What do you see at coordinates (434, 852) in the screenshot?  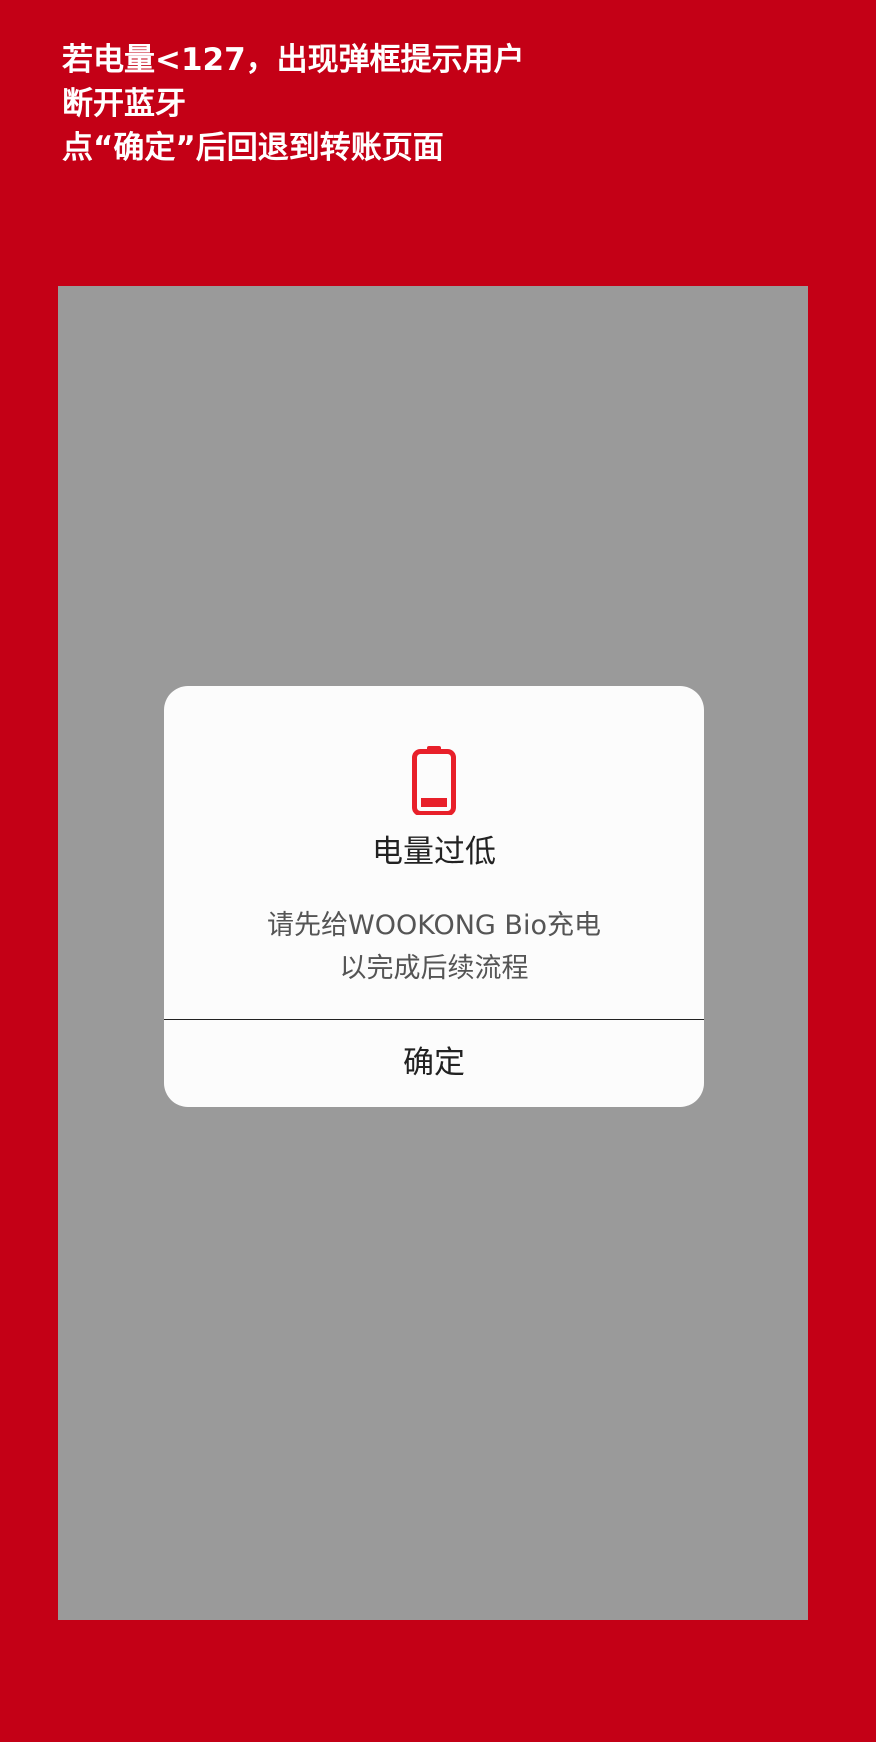 I see `dialog-title: 电量过低` at bounding box center [434, 852].